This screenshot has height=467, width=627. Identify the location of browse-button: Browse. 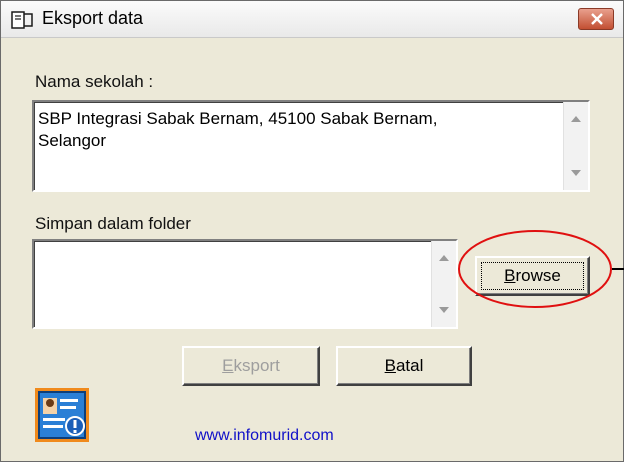
(532, 276).